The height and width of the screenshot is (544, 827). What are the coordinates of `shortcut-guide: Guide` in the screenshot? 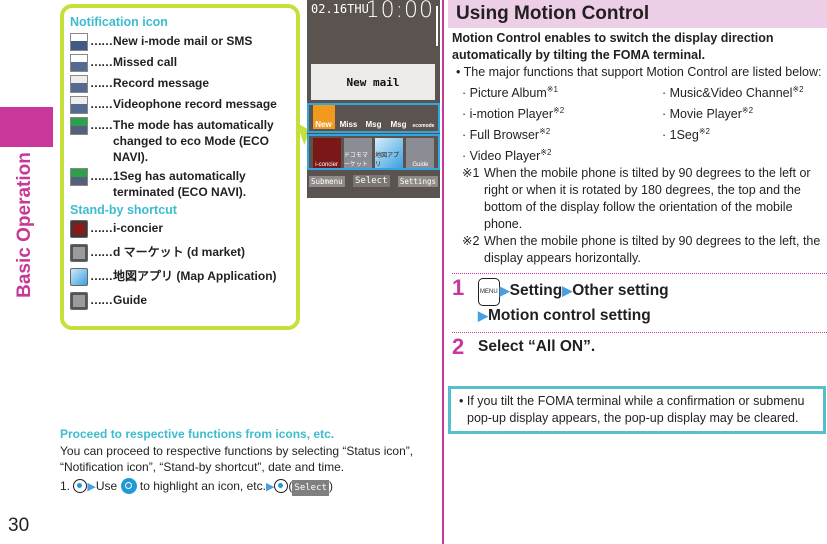 It's located at (420, 153).